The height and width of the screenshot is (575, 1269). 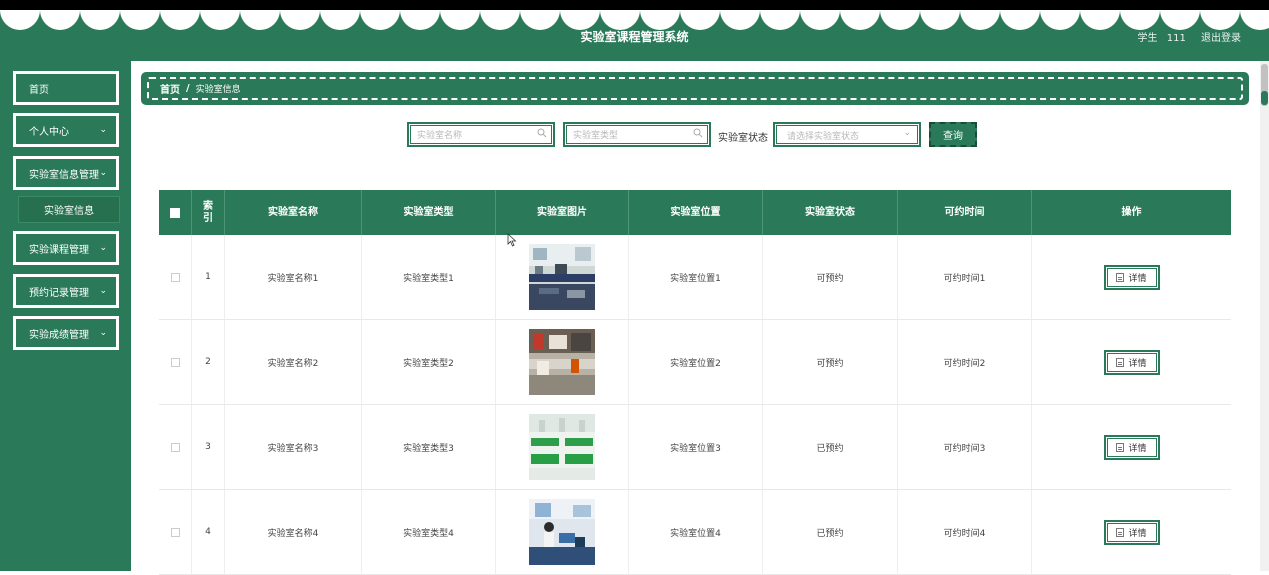 What do you see at coordinates (59, 250) in the screenshot?
I see `sidebar-item-label: 实验课程管理` at bounding box center [59, 250].